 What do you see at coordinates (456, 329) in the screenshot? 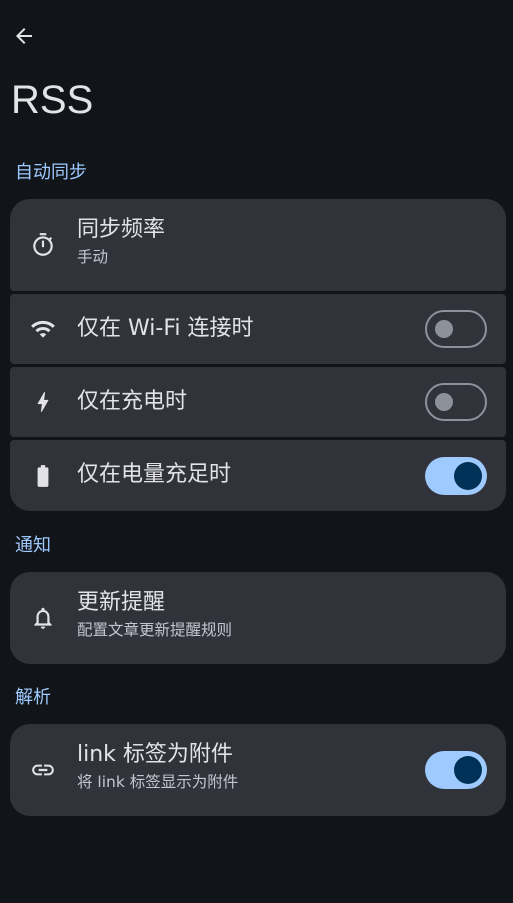
I see `wifi-only-switch` at bounding box center [456, 329].